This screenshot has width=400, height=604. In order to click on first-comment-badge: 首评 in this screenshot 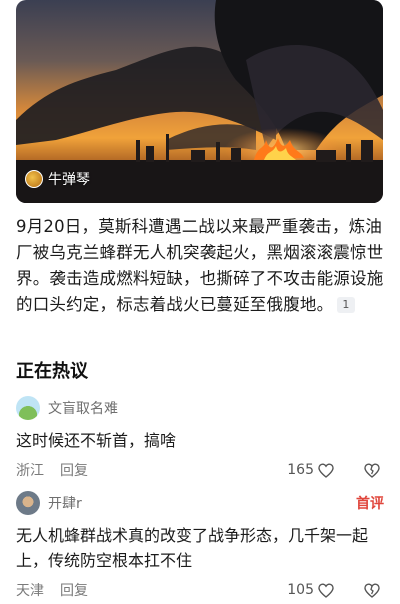, I will do `click(370, 504)`.